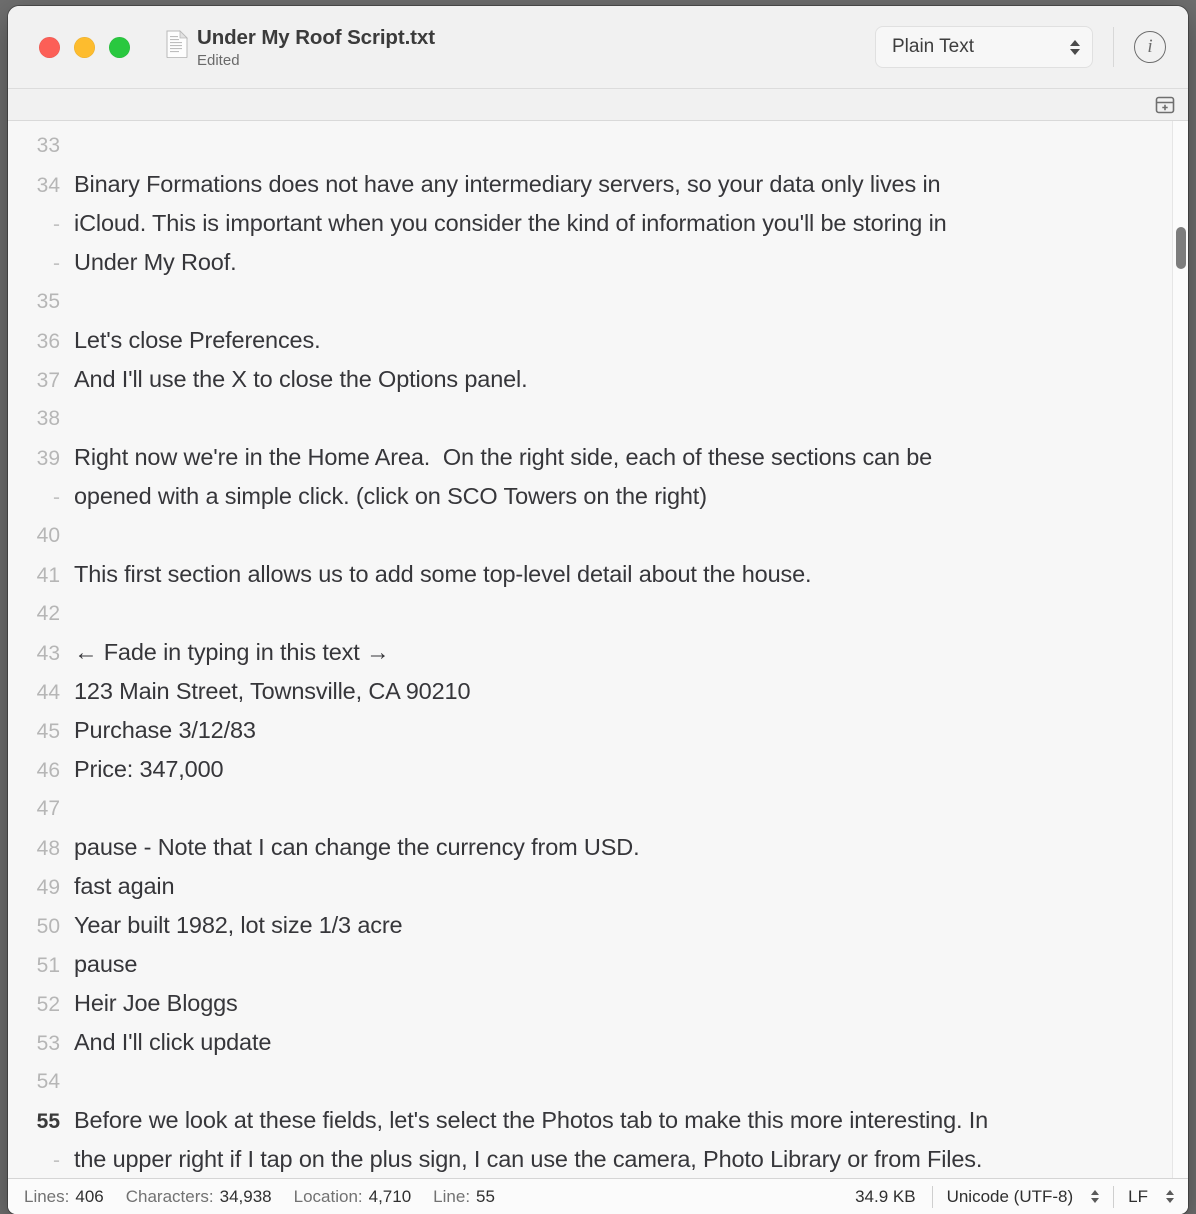 The image size is (1196, 1214). What do you see at coordinates (177, 43) in the screenshot?
I see `document-icon` at bounding box center [177, 43].